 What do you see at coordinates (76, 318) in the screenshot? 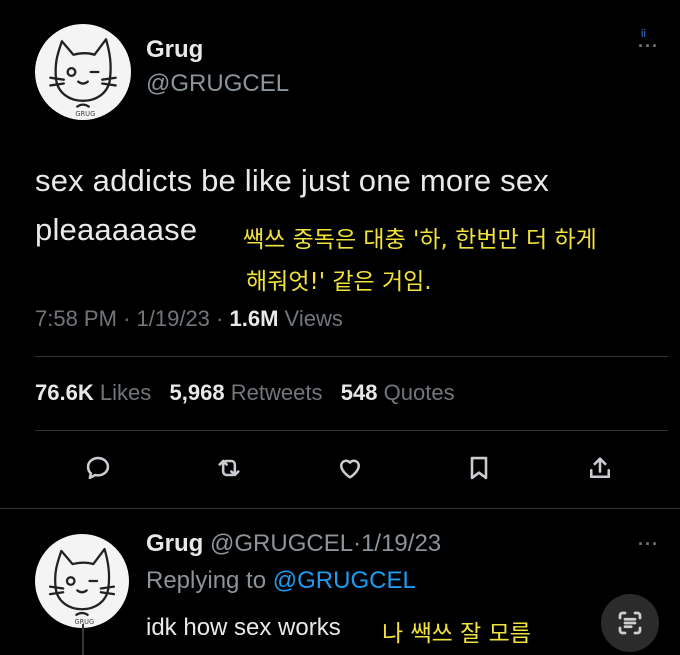
I see `tweet-time: 7:58 PM` at bounding box center [76, 318].